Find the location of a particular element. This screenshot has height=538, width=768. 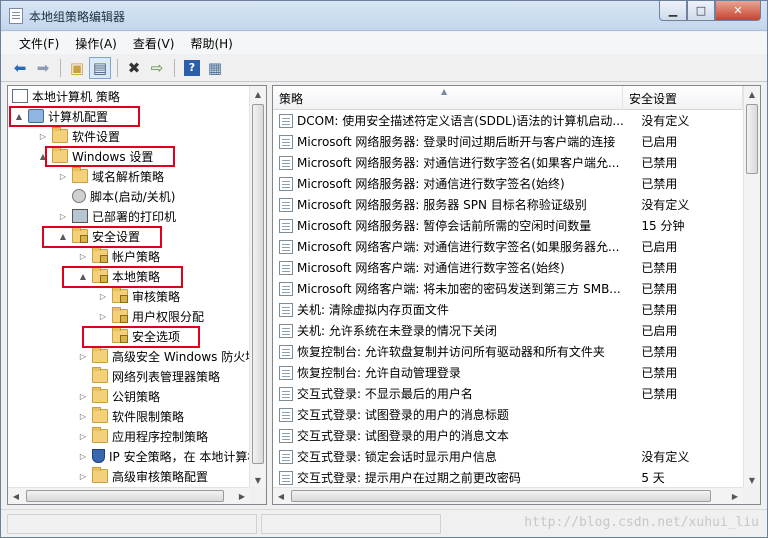

properties-icon: ▦ is located at coordinates (215, 68).